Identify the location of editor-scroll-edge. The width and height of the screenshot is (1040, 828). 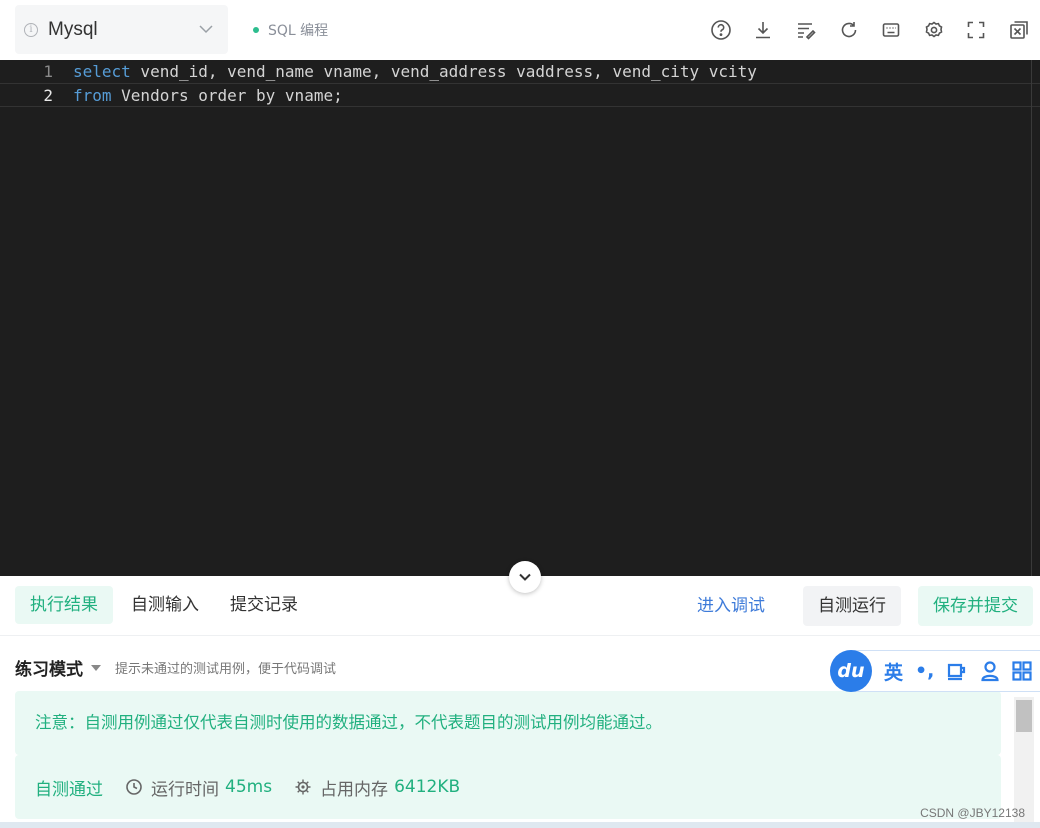
(1031, 318).